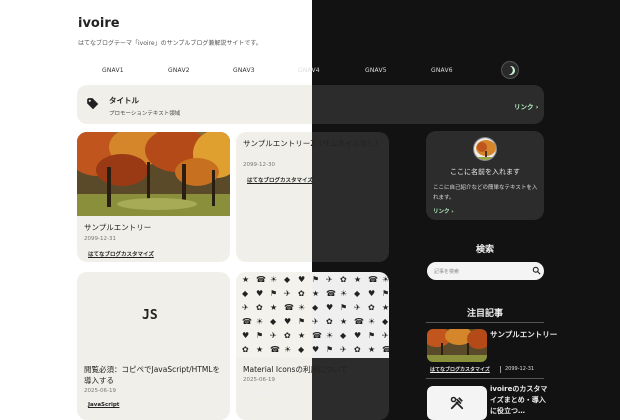  Describe the element at coordinates (536, 270) in the screenshot. I see `search-icon` at that location.